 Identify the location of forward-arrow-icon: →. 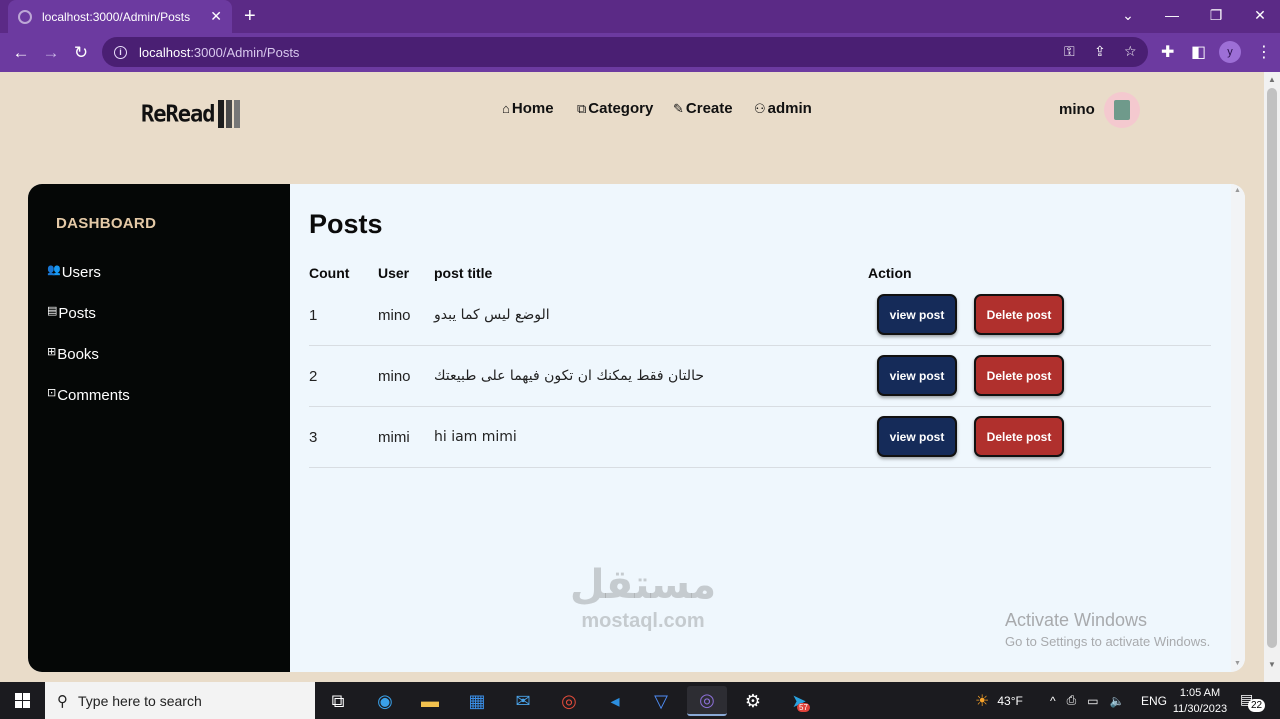
(51, 53).